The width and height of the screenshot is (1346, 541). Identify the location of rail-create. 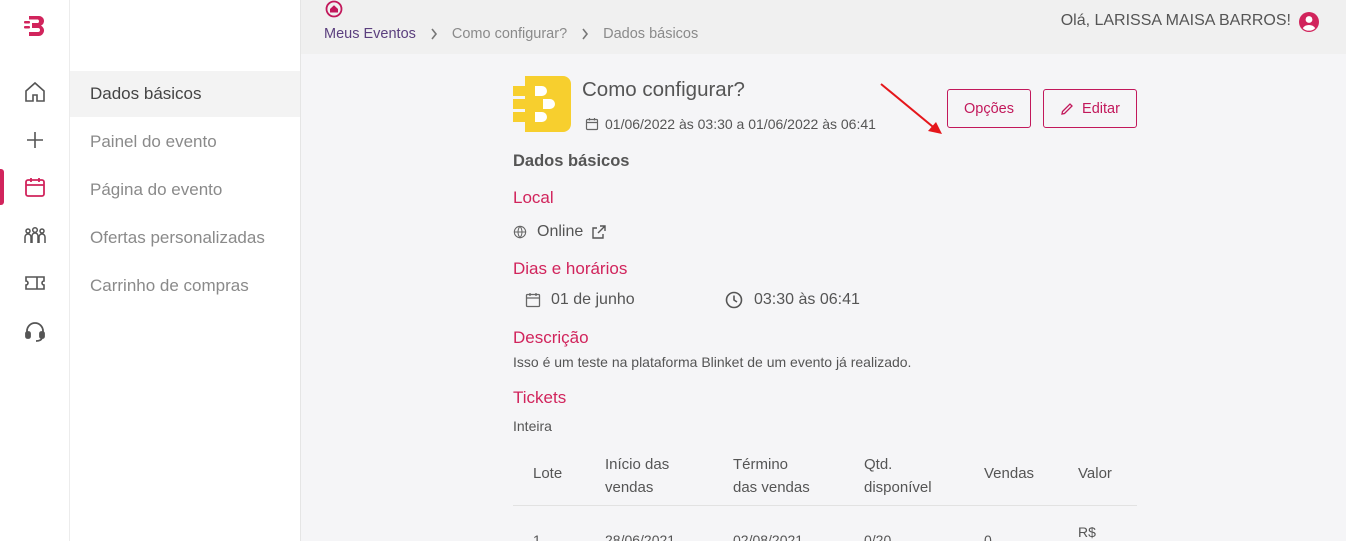
(35, 140).